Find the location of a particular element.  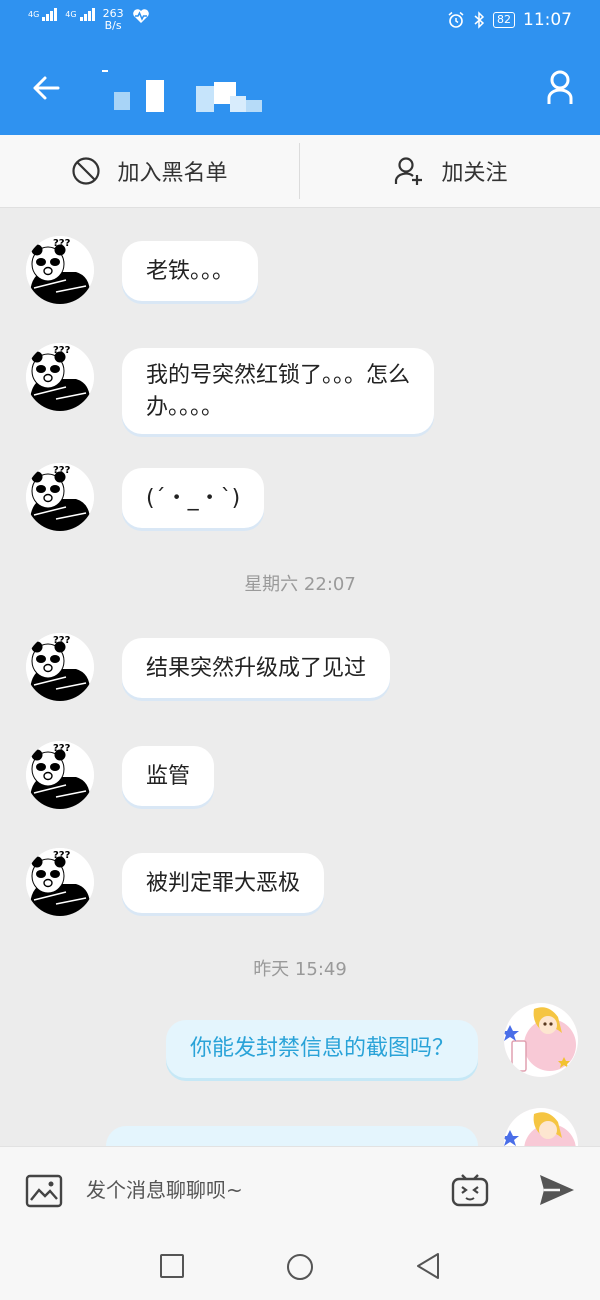

back-nav-icon is located at coordinates (428, 1266).